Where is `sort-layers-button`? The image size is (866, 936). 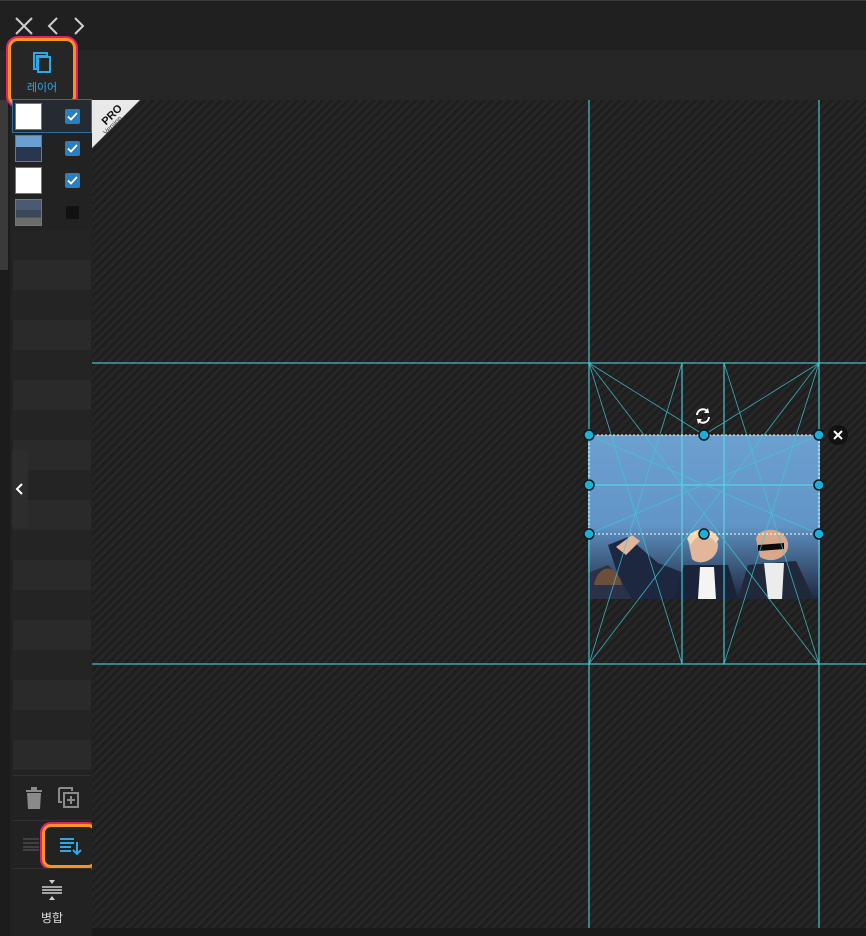
sort-layers-button is located at coordinates (69, 846).